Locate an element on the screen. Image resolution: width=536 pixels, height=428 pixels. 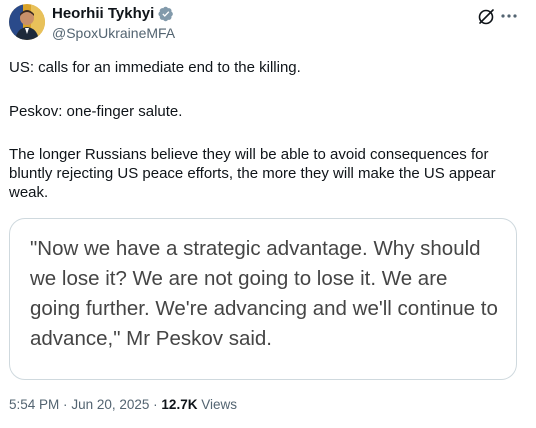
more-icon is located at coordinates (509, 16).